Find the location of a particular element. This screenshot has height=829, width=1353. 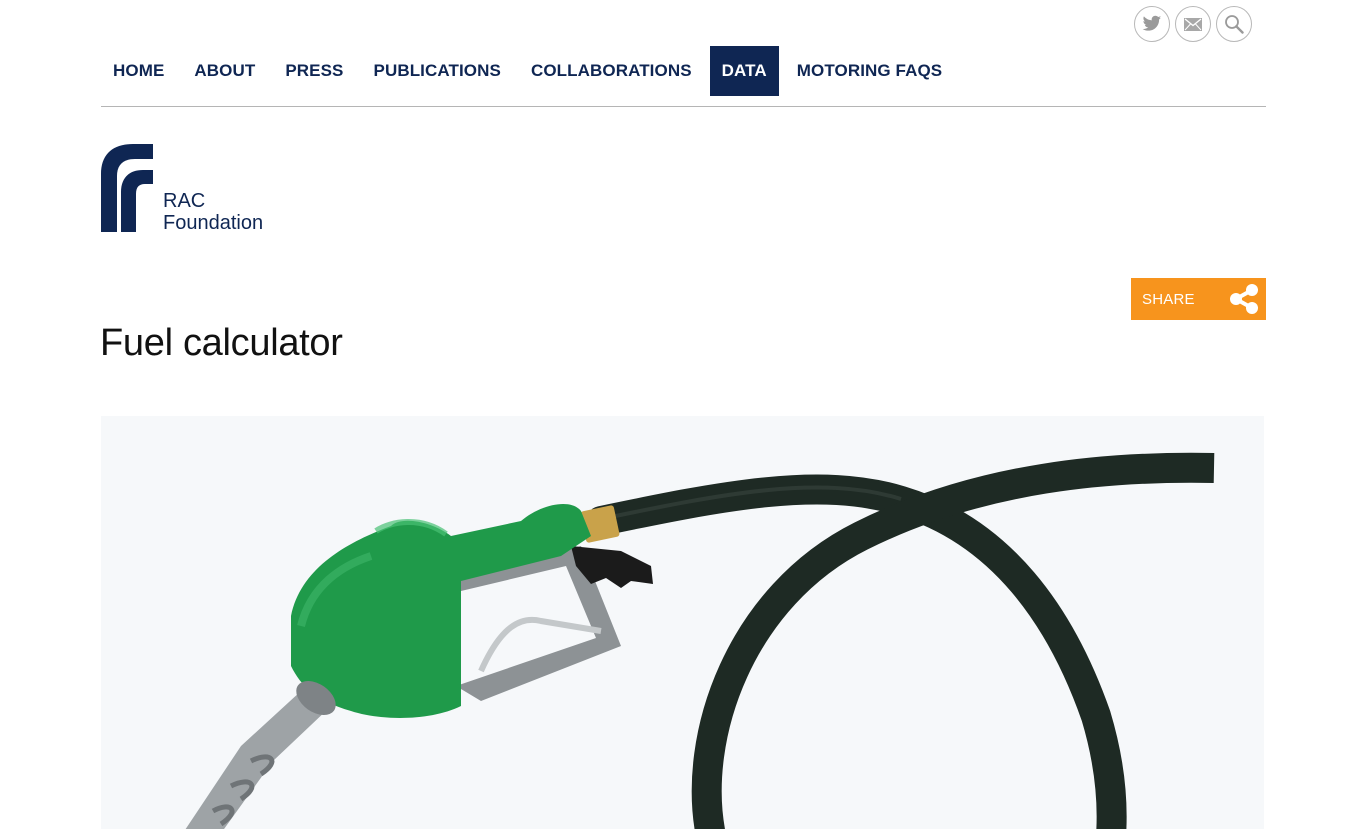

logo-line-rac: RAC is located at coordinates (184, 201).